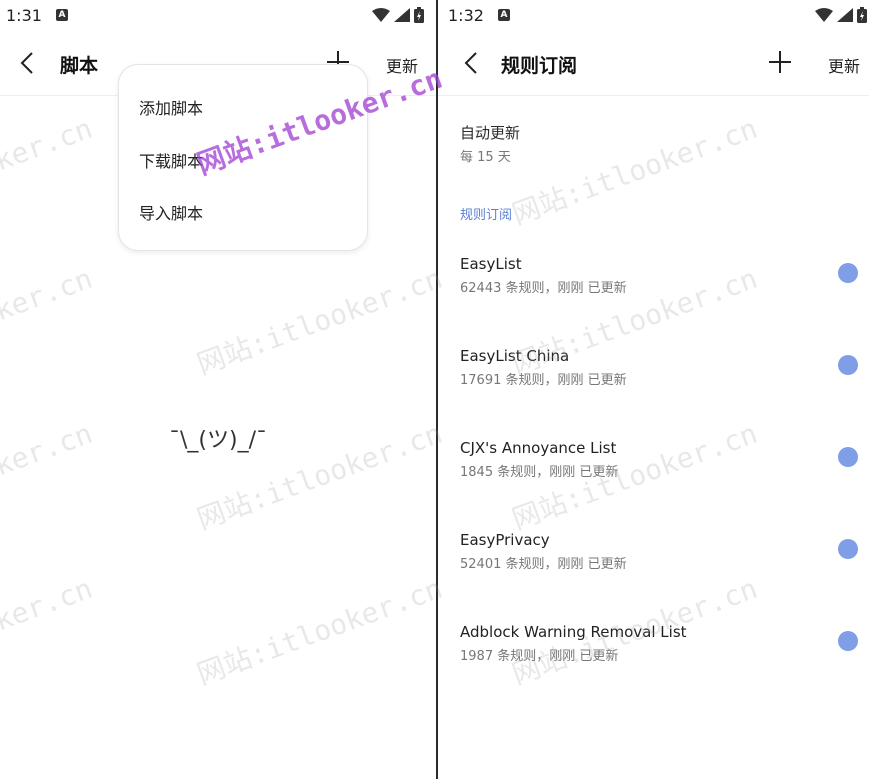 Image resolution: width=869 pixels, height=779 pixels. What do you see at coordinates (218, 440) in the screenshot?
I see `empty-state-text: ¯\_(ツ)_/¯` at bounding box center [218, 440].